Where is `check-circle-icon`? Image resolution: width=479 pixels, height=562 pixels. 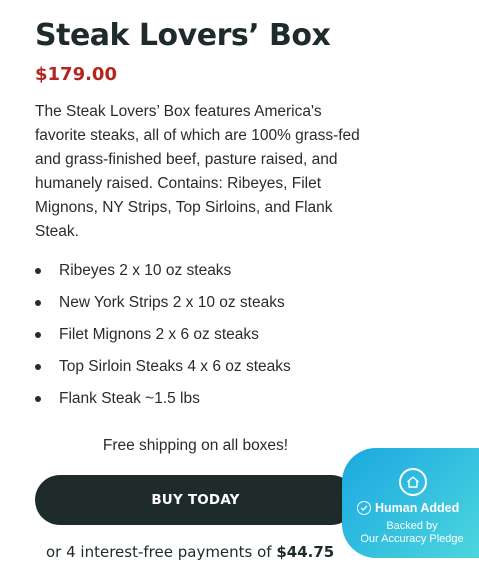 check-circle-icon is located at coordinates (364, 508).